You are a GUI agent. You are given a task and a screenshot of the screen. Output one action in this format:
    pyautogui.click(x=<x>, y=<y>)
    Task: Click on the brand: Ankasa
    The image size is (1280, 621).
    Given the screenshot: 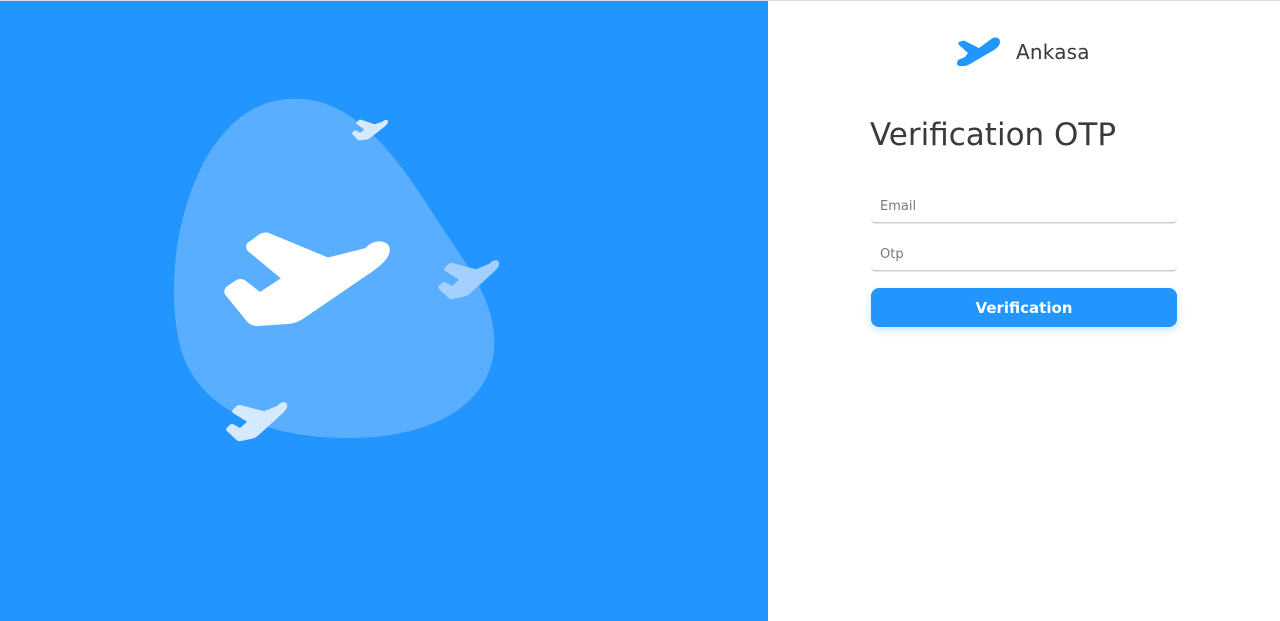 What is the action you would take?
    pyautogui.click(x=1023, y=52)
    